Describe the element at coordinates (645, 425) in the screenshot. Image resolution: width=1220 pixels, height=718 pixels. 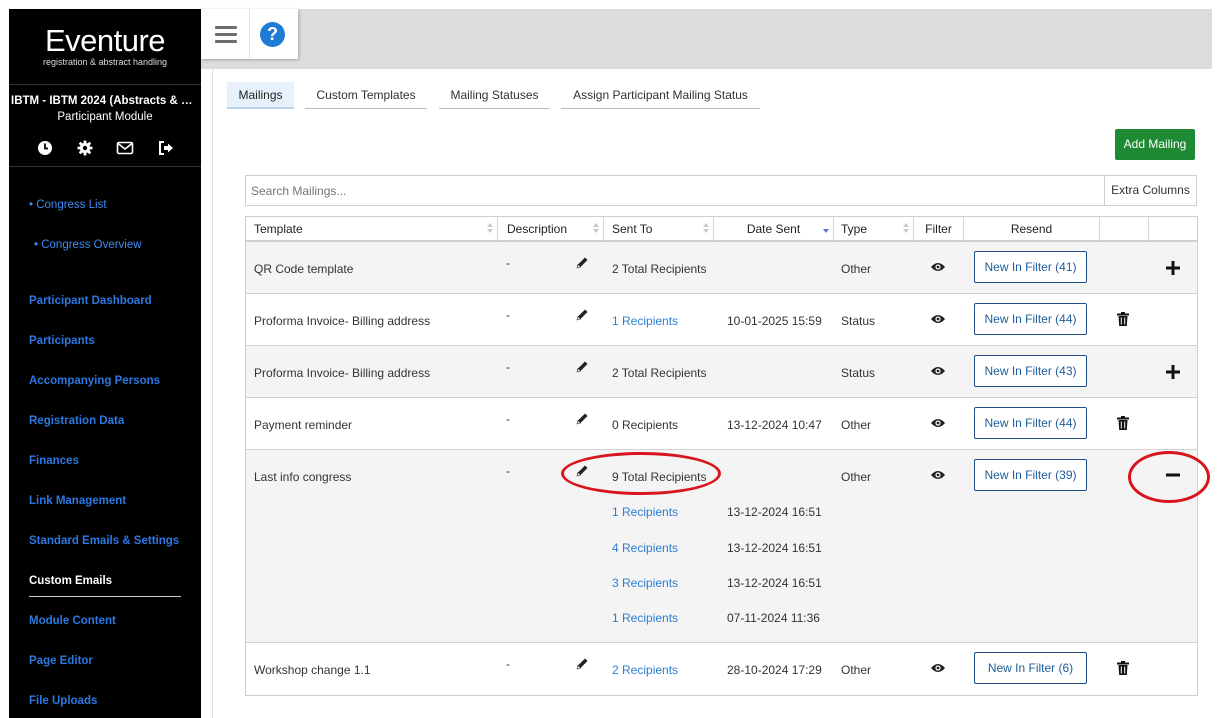
I see `sent-to: 0 Recipients` at that location.